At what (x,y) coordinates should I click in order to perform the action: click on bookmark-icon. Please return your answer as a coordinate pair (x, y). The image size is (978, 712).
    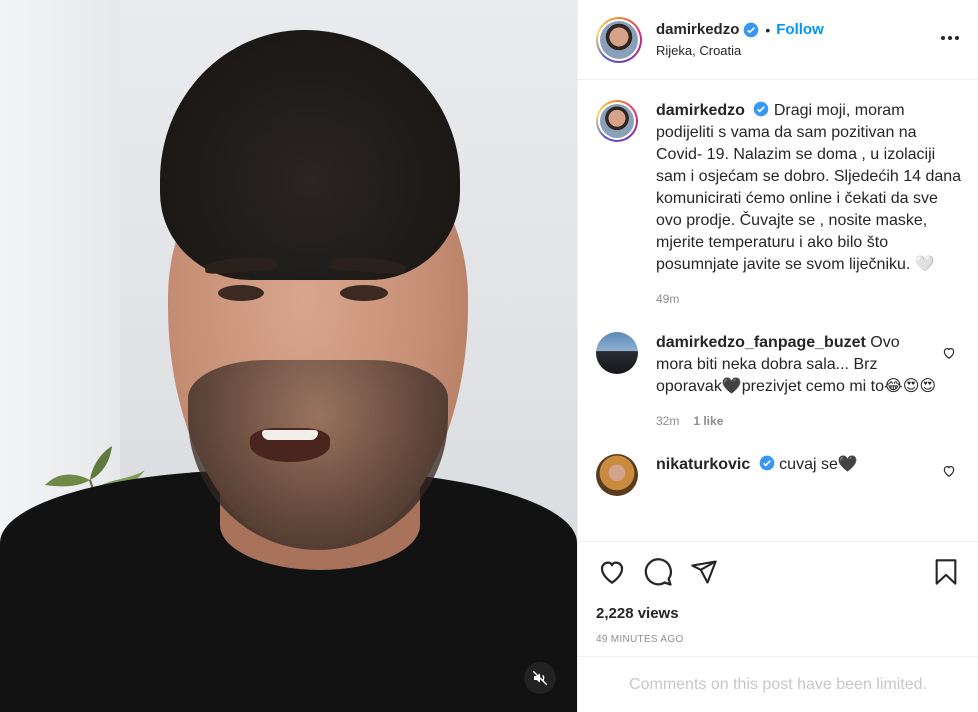
    Looking at the image, I should click on (946, 572).